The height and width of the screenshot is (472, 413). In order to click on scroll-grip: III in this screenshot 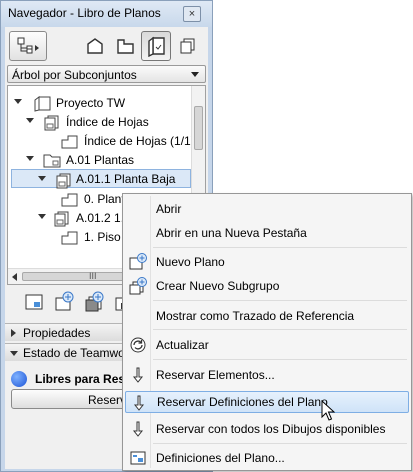, I will do `click(93, 276)`.